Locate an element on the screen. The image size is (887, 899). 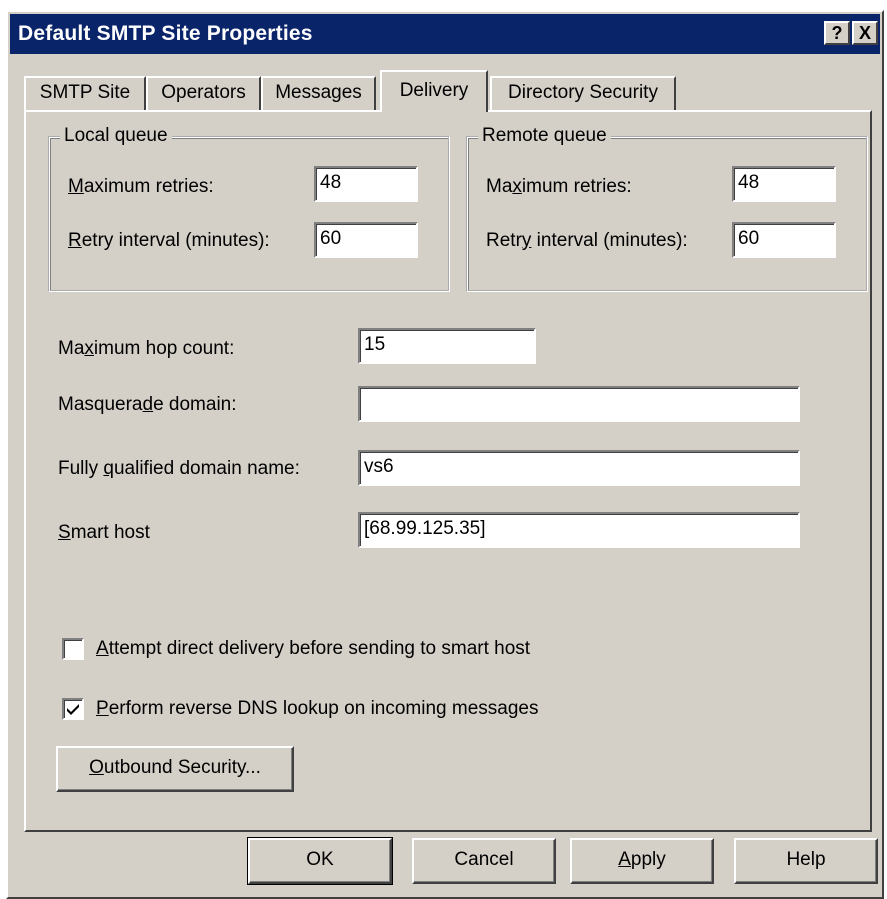
fqdn-label: Fully qualified domain name: is located at coordinates (179, 468).